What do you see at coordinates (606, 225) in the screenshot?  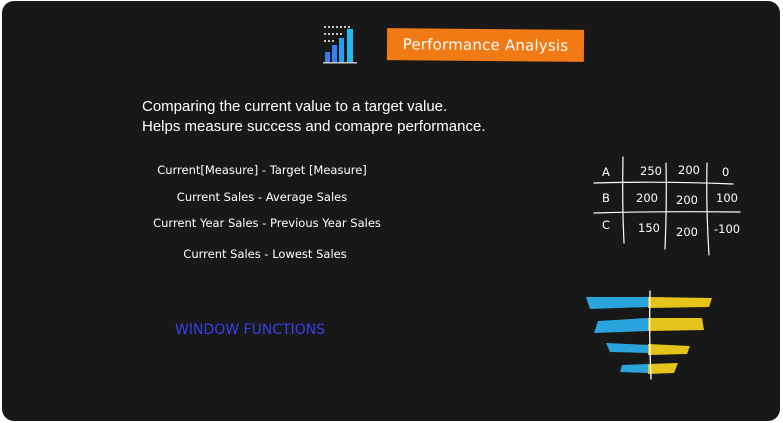 I see `table-cell-label: C` at bounding box center [606, 225].